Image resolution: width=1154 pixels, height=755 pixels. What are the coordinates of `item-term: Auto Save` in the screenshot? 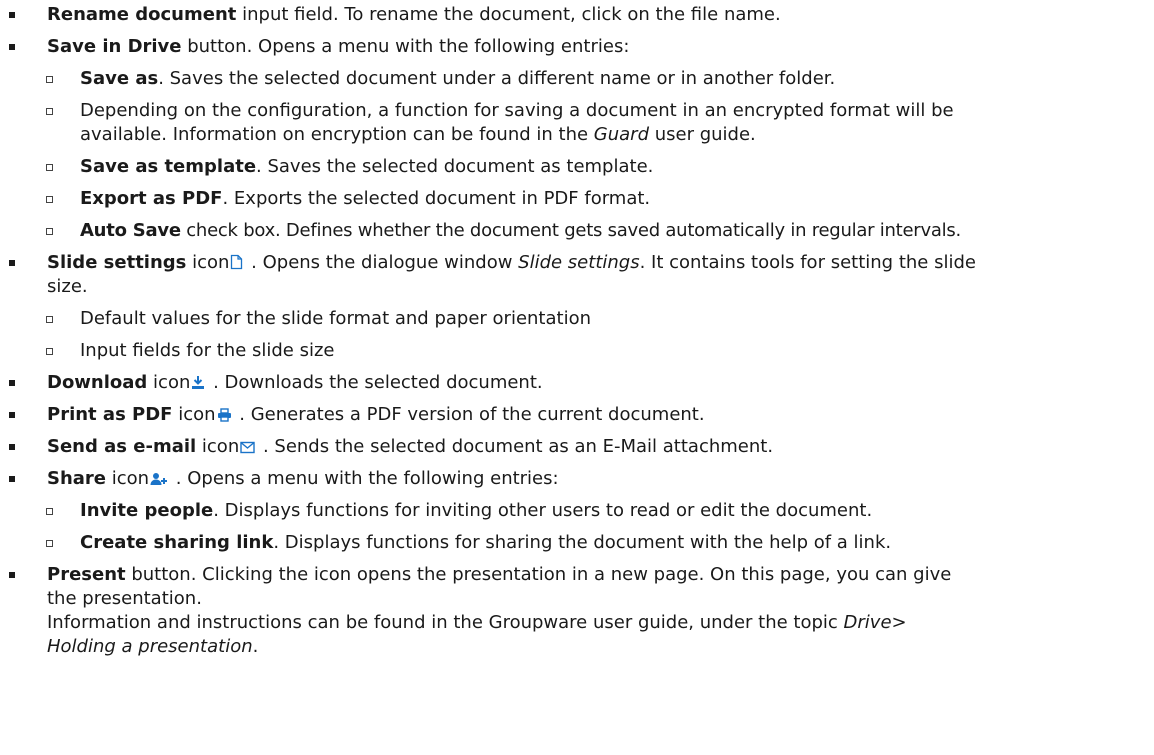 It's located at (130, 230).